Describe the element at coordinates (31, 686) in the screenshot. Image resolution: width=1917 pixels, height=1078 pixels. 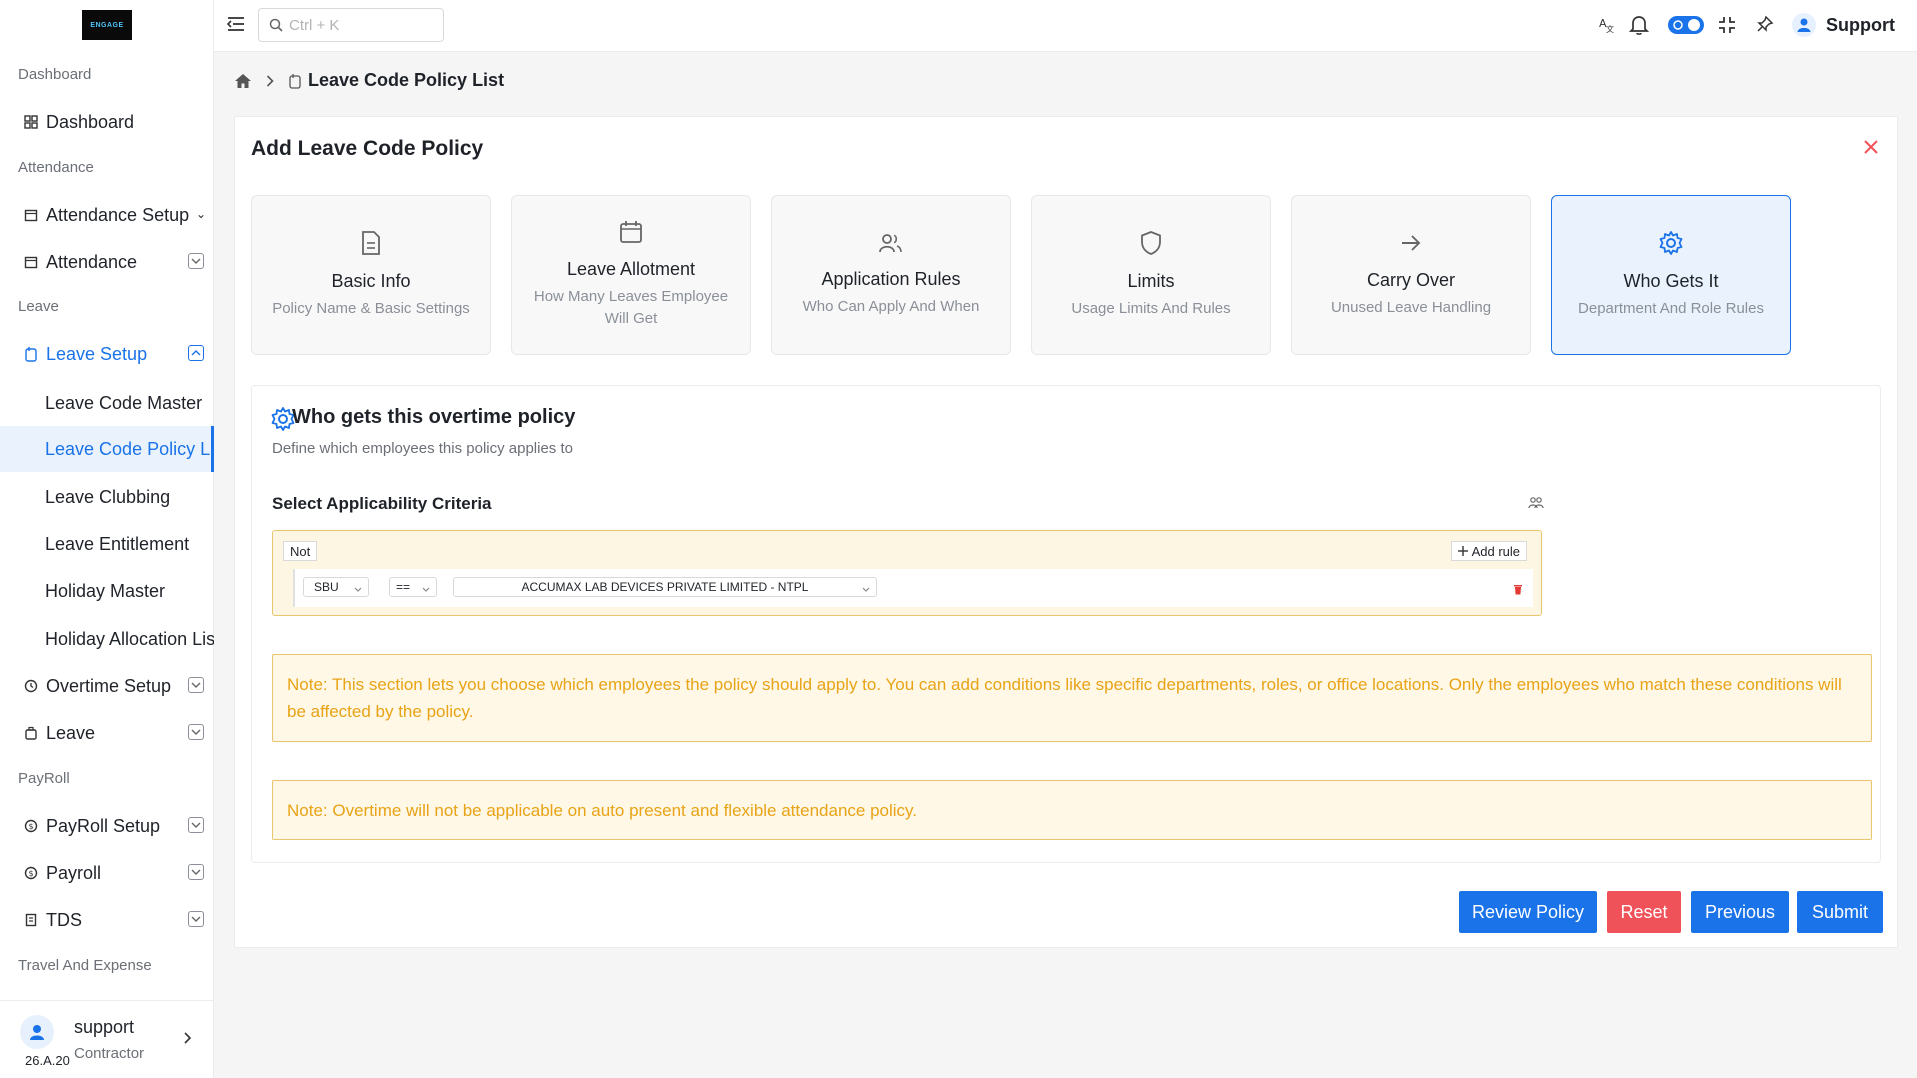
I see `clock-icon` at that location.